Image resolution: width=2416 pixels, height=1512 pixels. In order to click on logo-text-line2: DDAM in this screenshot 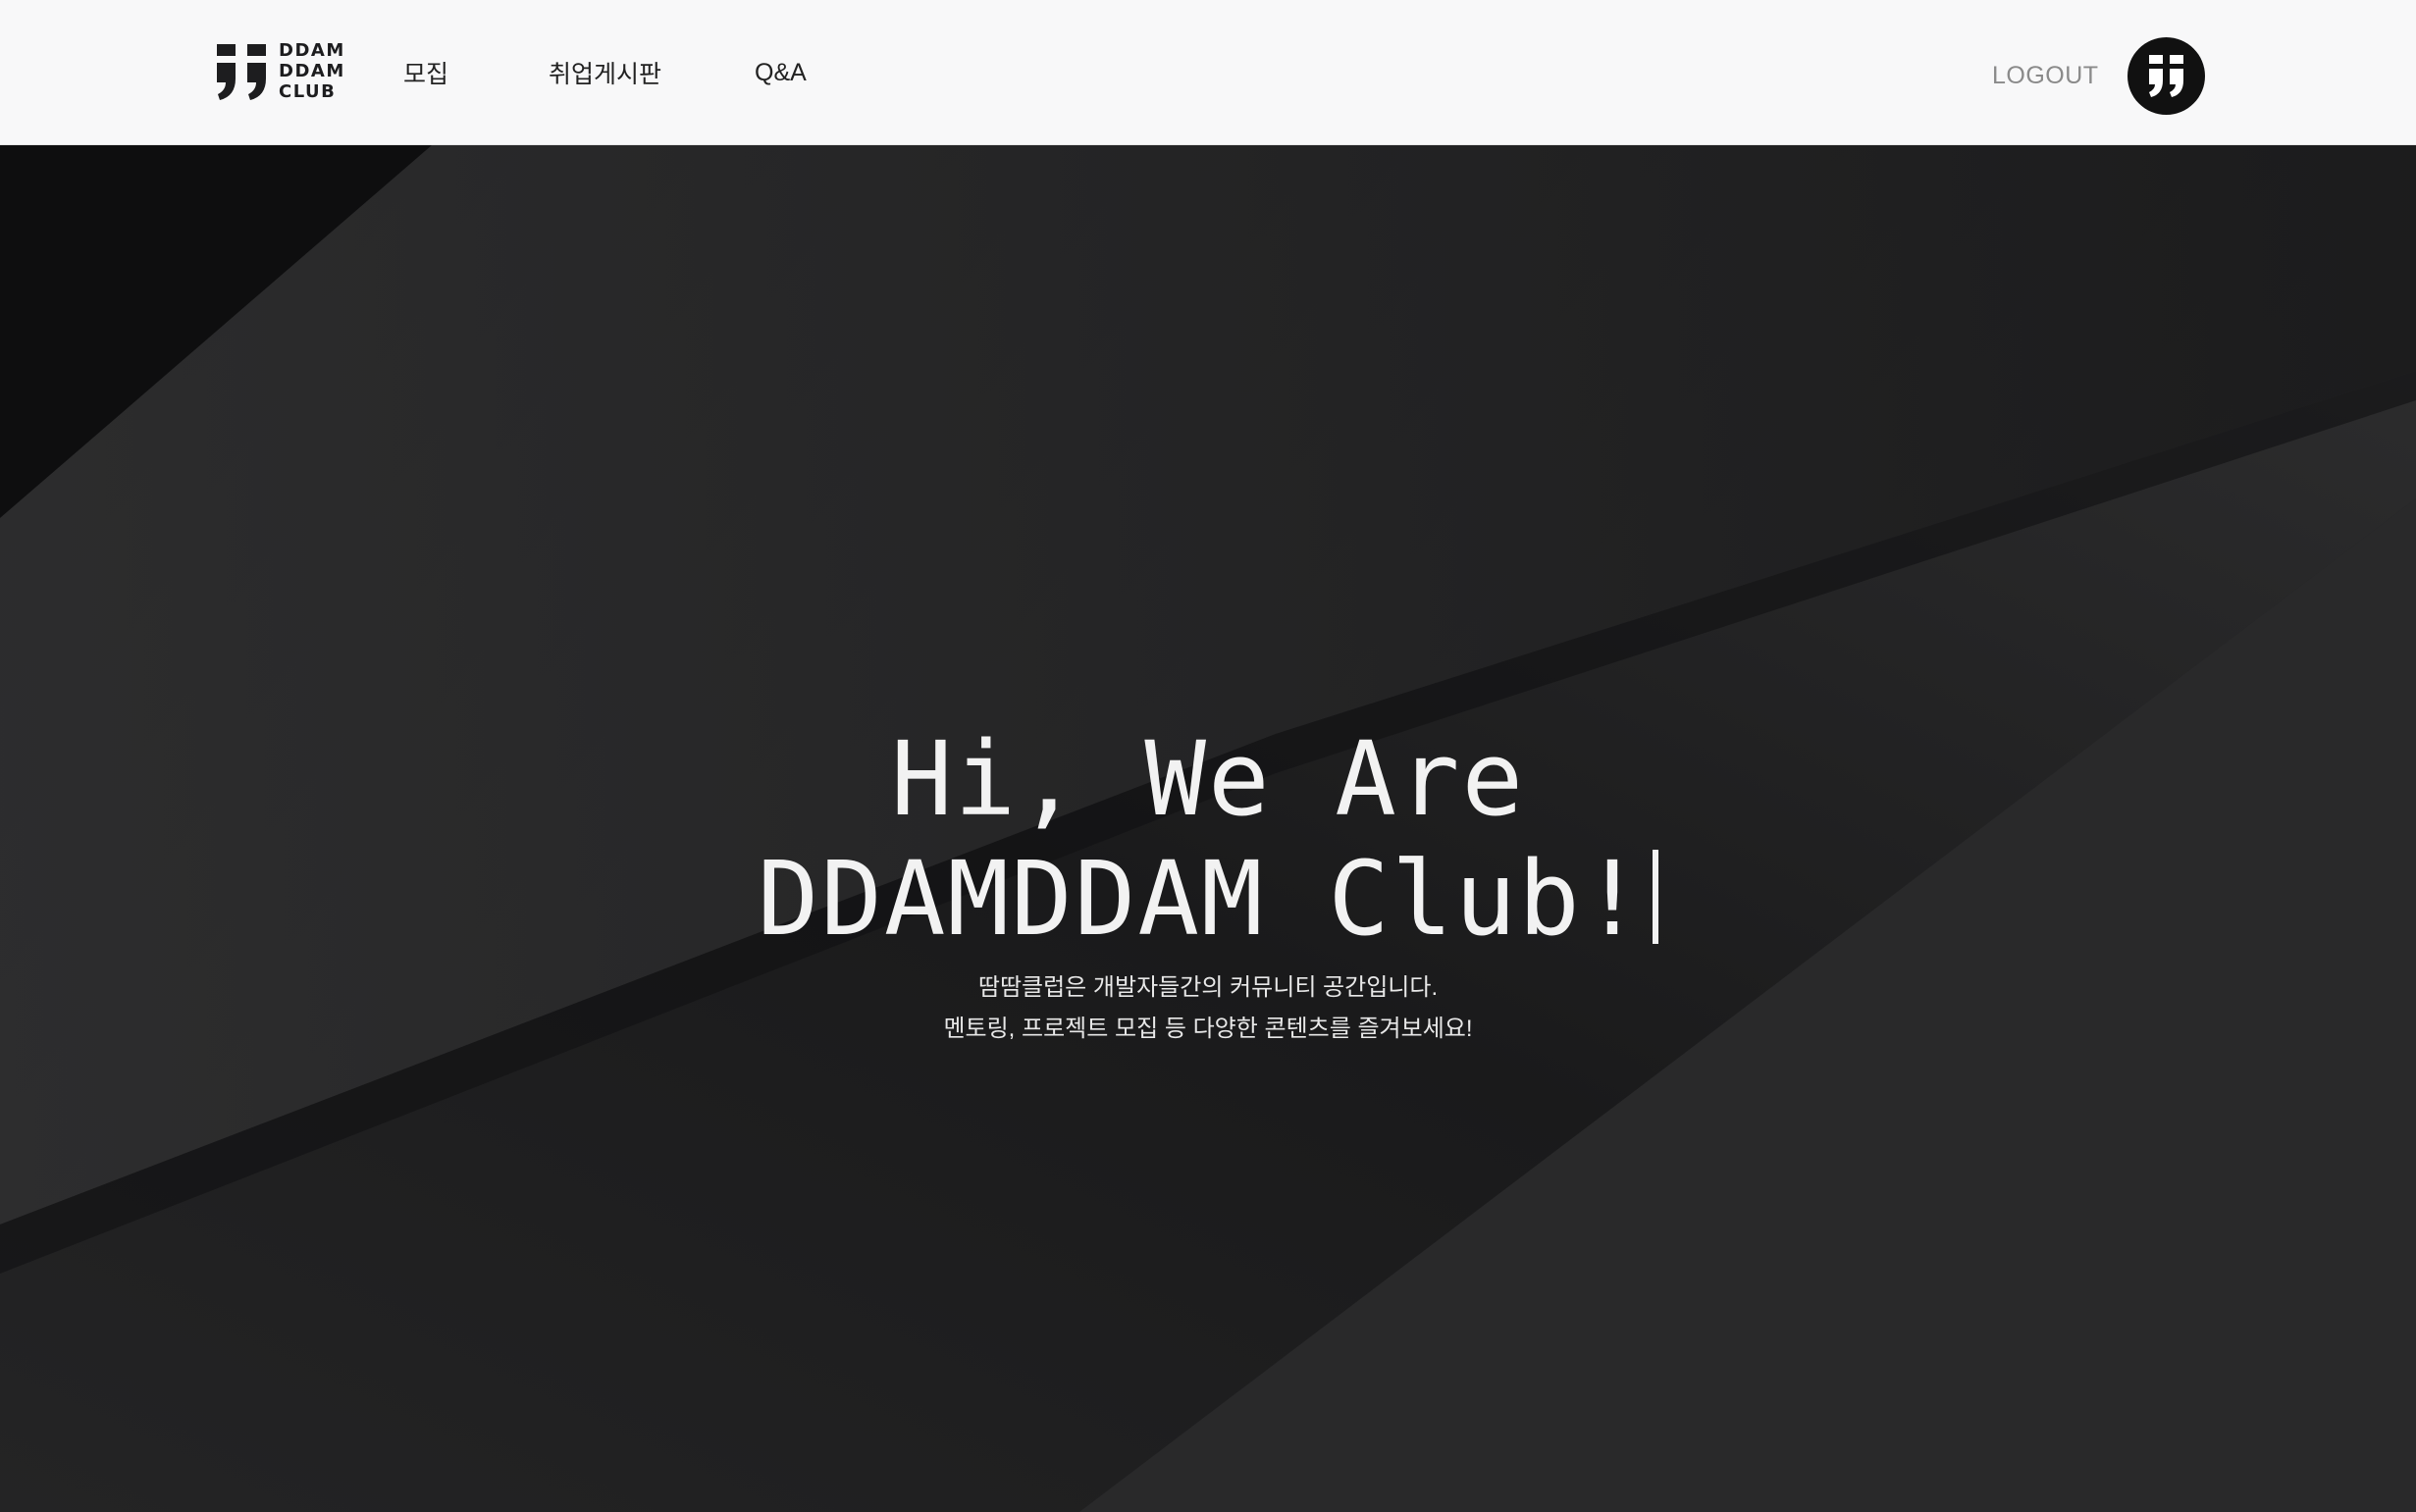, I will do `click(312, 71)`.